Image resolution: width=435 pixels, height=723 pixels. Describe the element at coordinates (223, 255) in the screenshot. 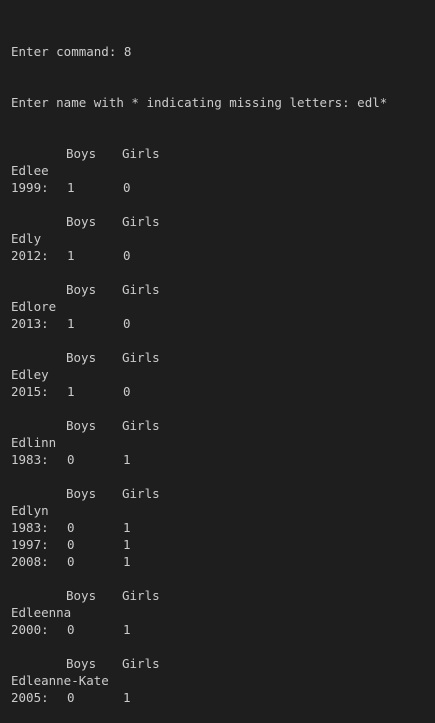

I see `result-row: 2012: 1 0` at that location.